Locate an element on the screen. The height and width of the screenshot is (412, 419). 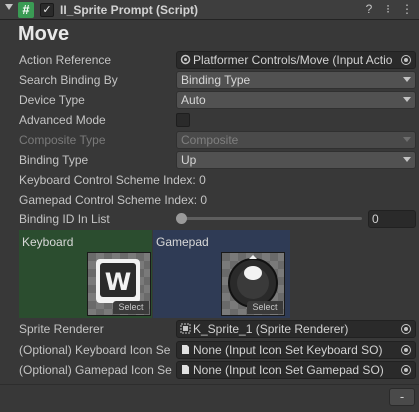
component-enabled-checkbox: ✓ is located at coordinates (47, 10).